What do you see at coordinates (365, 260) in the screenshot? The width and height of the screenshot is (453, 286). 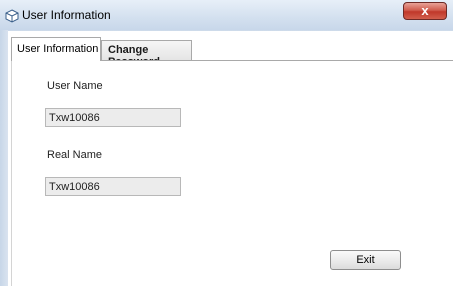 I see `exit-button: Exit` at bounding box center [365, 260].